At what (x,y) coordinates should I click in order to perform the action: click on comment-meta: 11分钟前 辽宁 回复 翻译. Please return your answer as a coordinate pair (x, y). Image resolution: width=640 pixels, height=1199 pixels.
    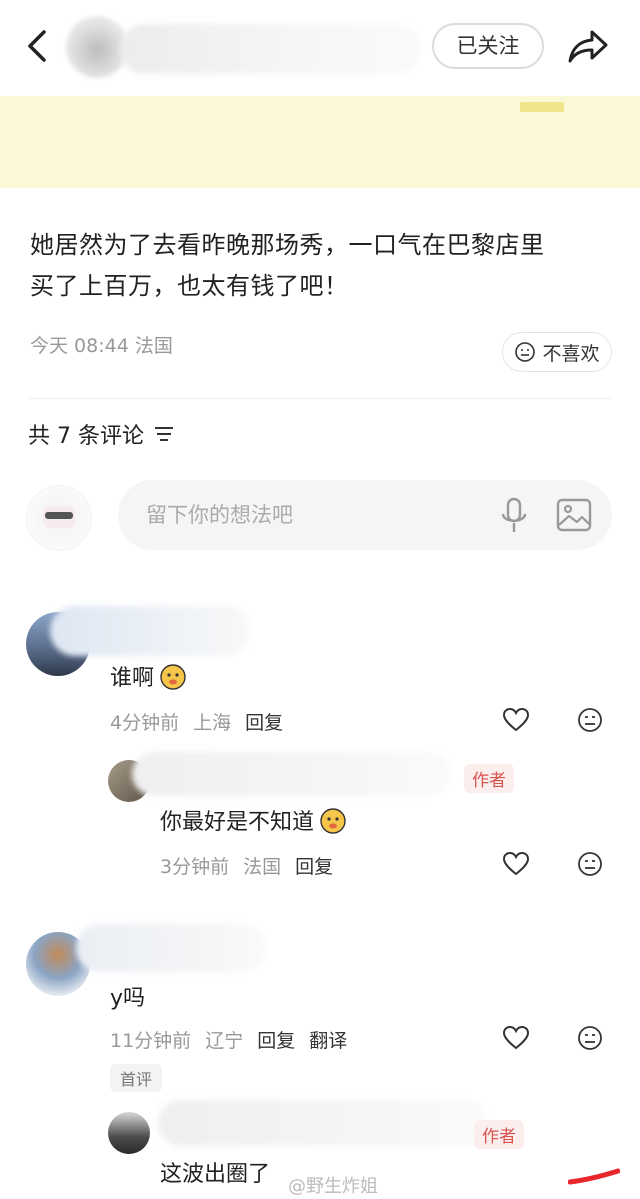
    Looking at the image, I should click on (228, 1039).